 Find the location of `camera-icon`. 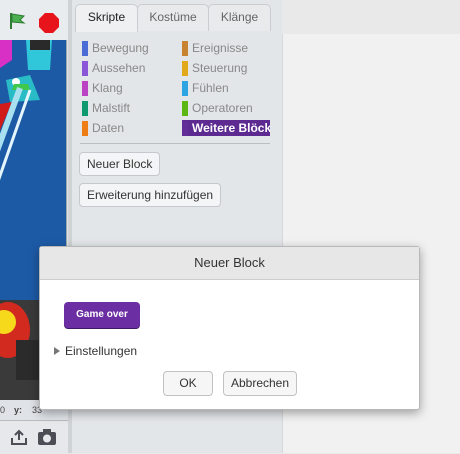

camera-icon is located at coordinates (47, 437).